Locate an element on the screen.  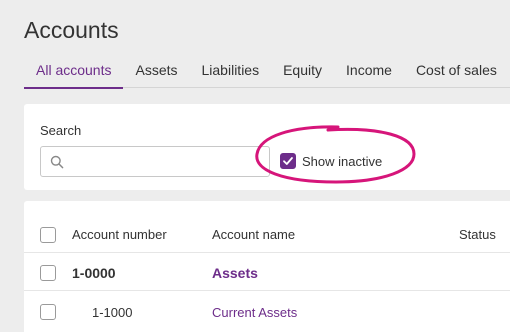
search-icon is located at coordinates (57, 162).